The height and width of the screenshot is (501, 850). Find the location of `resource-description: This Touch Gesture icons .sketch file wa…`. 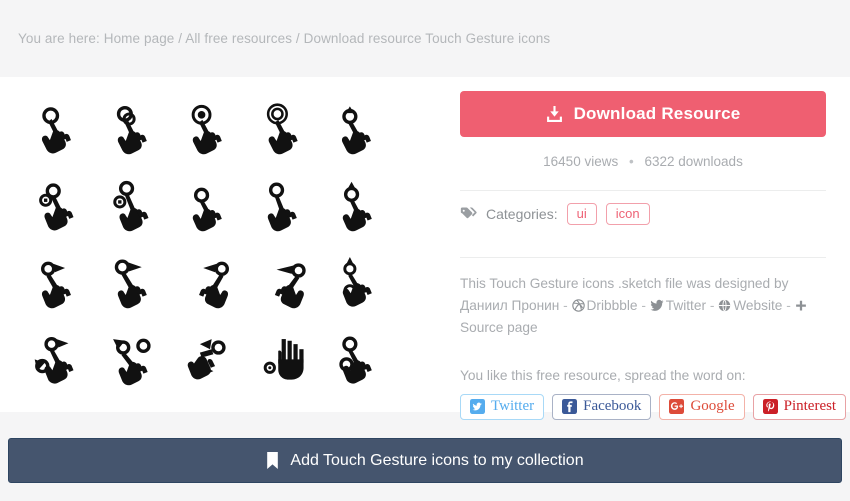

resource-description: This Touch Gesture icons .sketch file wa… is located at coordinates (643, 299).